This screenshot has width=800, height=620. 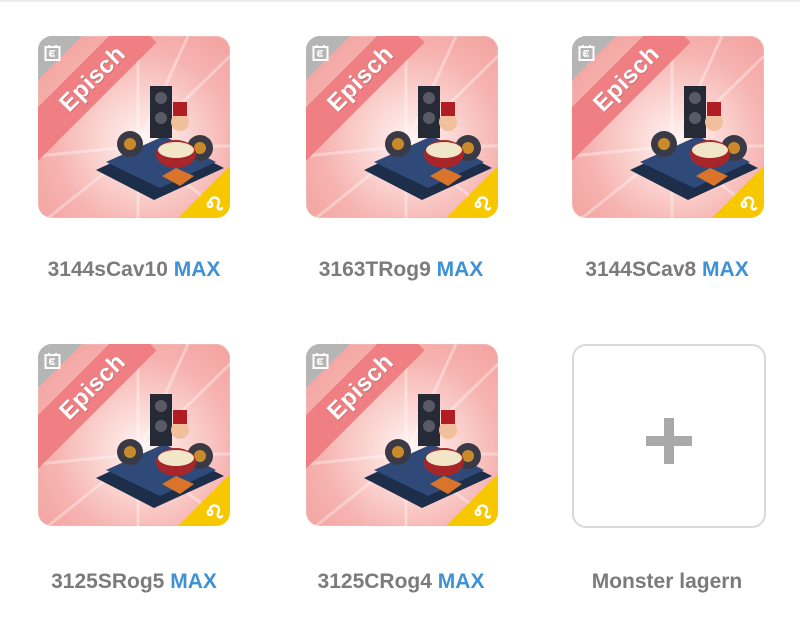 I want to click on store-monster-button, so click(x=669, y=436).